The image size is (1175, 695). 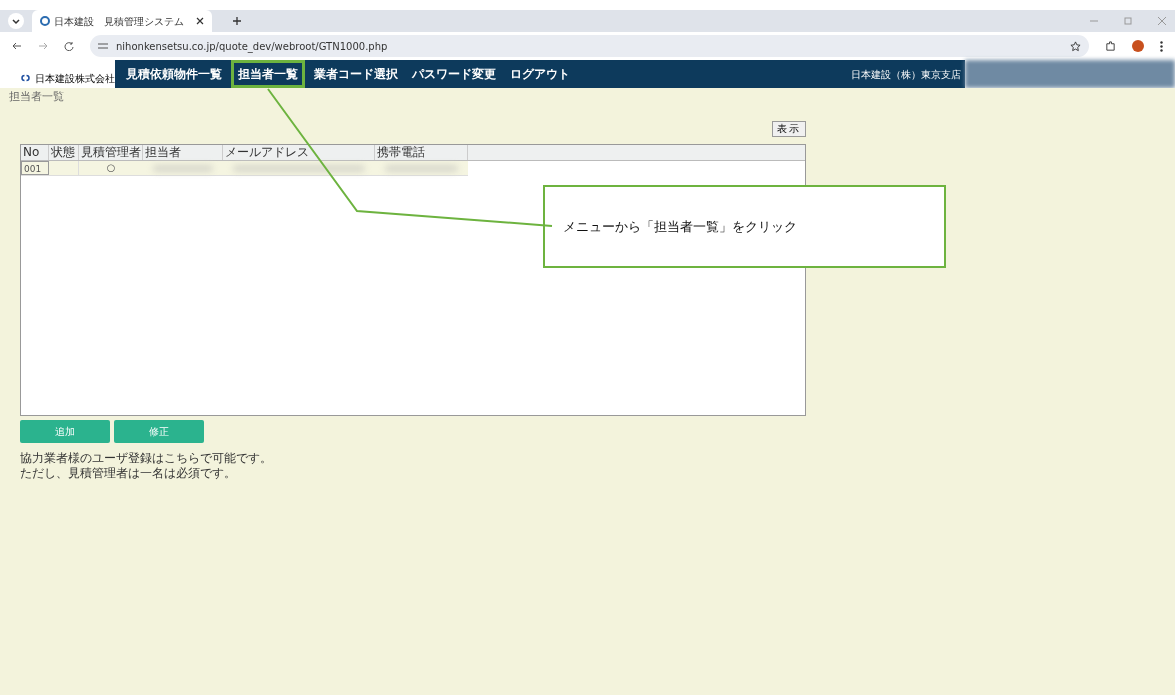 I want to click on column-header: 担当者, so click(x=183, y=152).